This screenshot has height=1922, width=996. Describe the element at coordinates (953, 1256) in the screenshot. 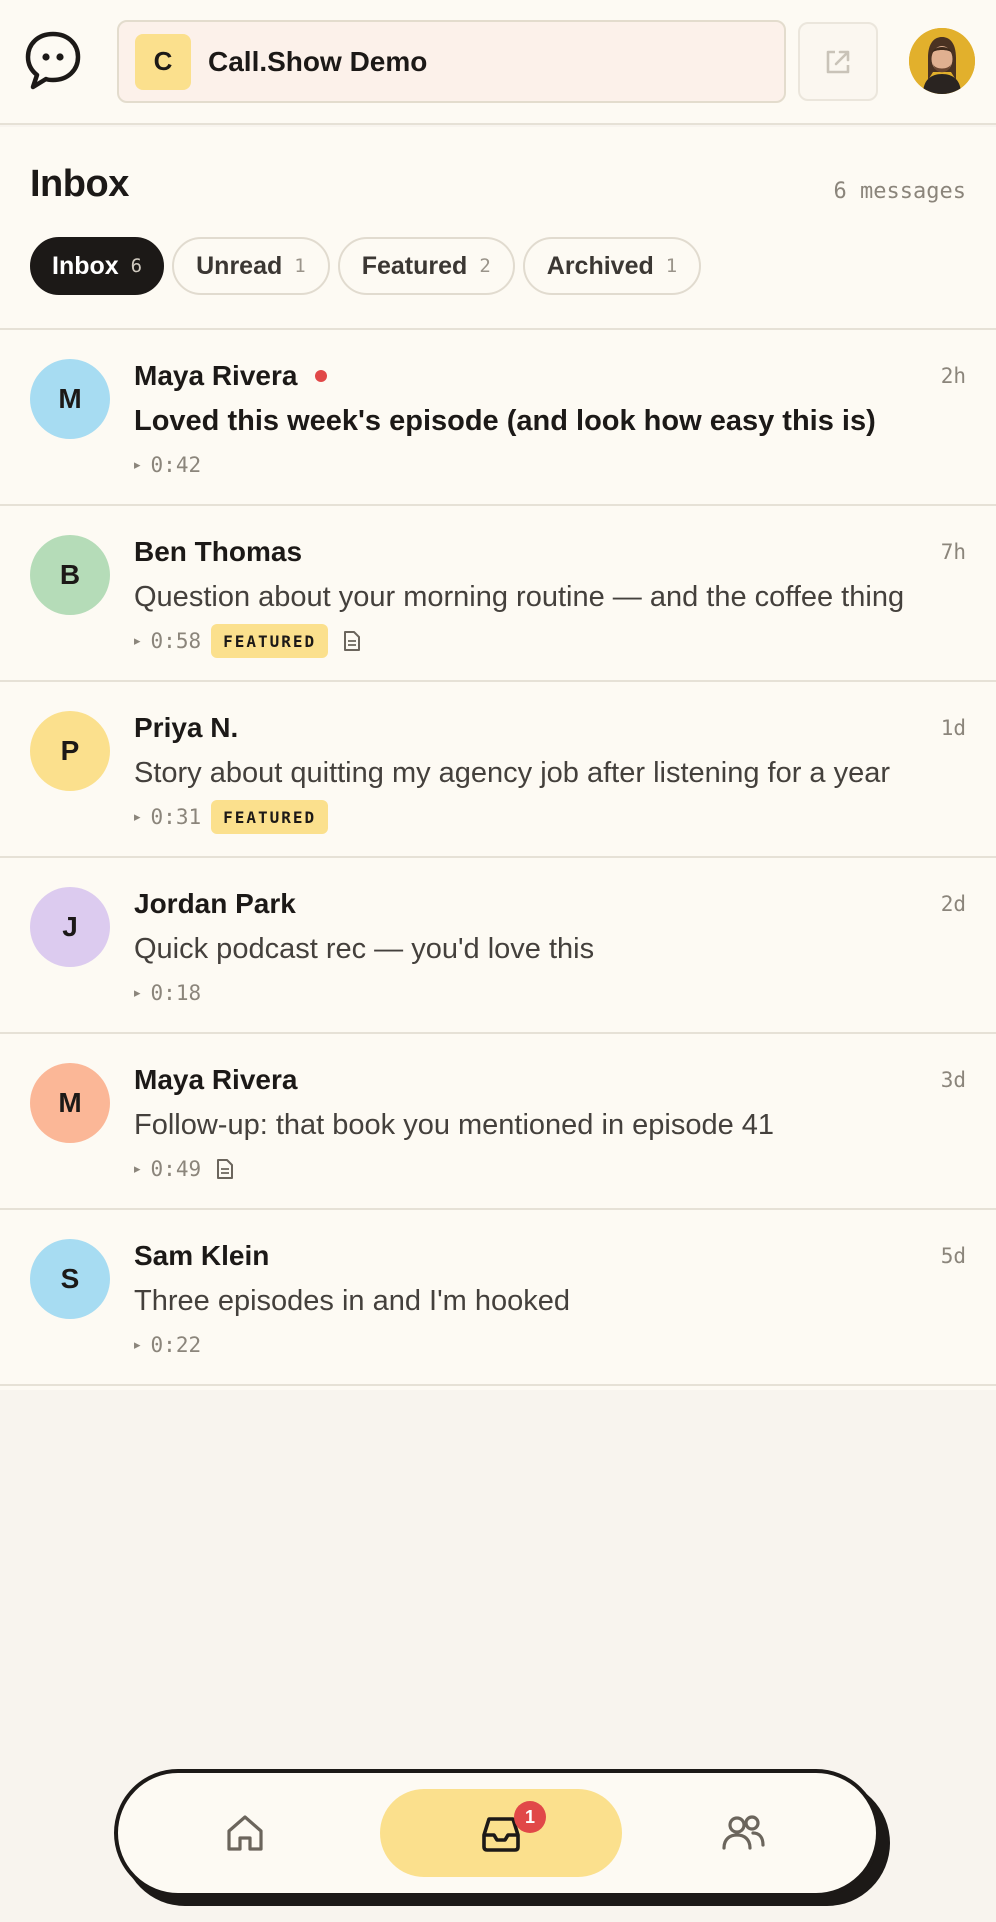

I see `message-time: 5d` at that location.